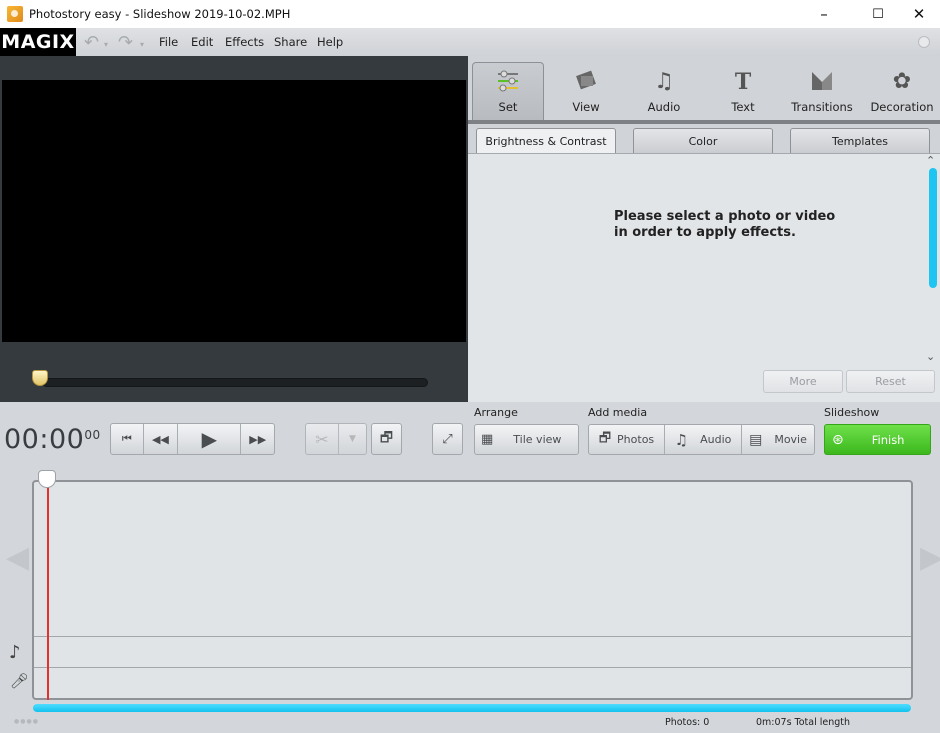 This screenshot has height=733, width=940. I want to click on play-button: ▶, so click(210, 439).